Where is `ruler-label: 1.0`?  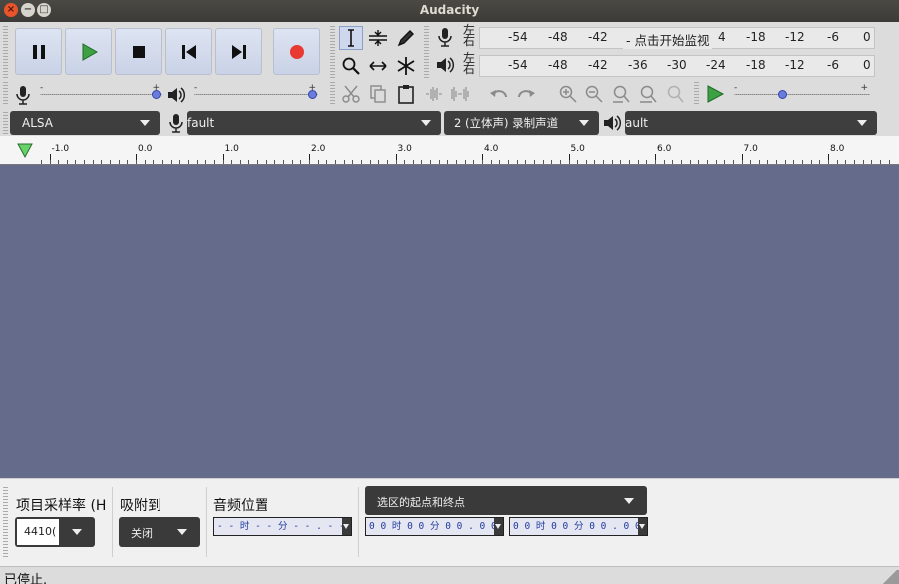
ruler-label: 1.0 is located at coordinates (231, 149).